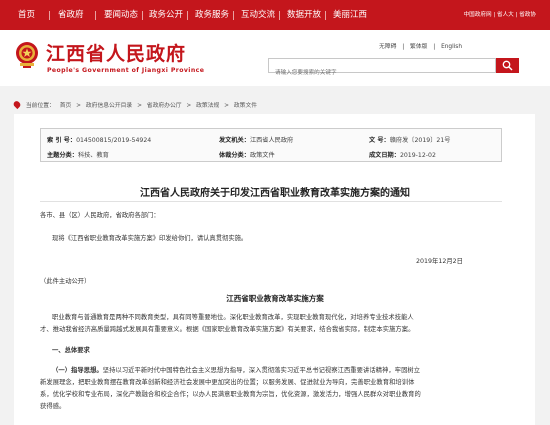 The width and height of the screenshot is (550, 425). What do you see at coordinates (93, 155) in the screenshot?
I see `subject-category-value: 科技、教育` at bounding box center [93, 155].